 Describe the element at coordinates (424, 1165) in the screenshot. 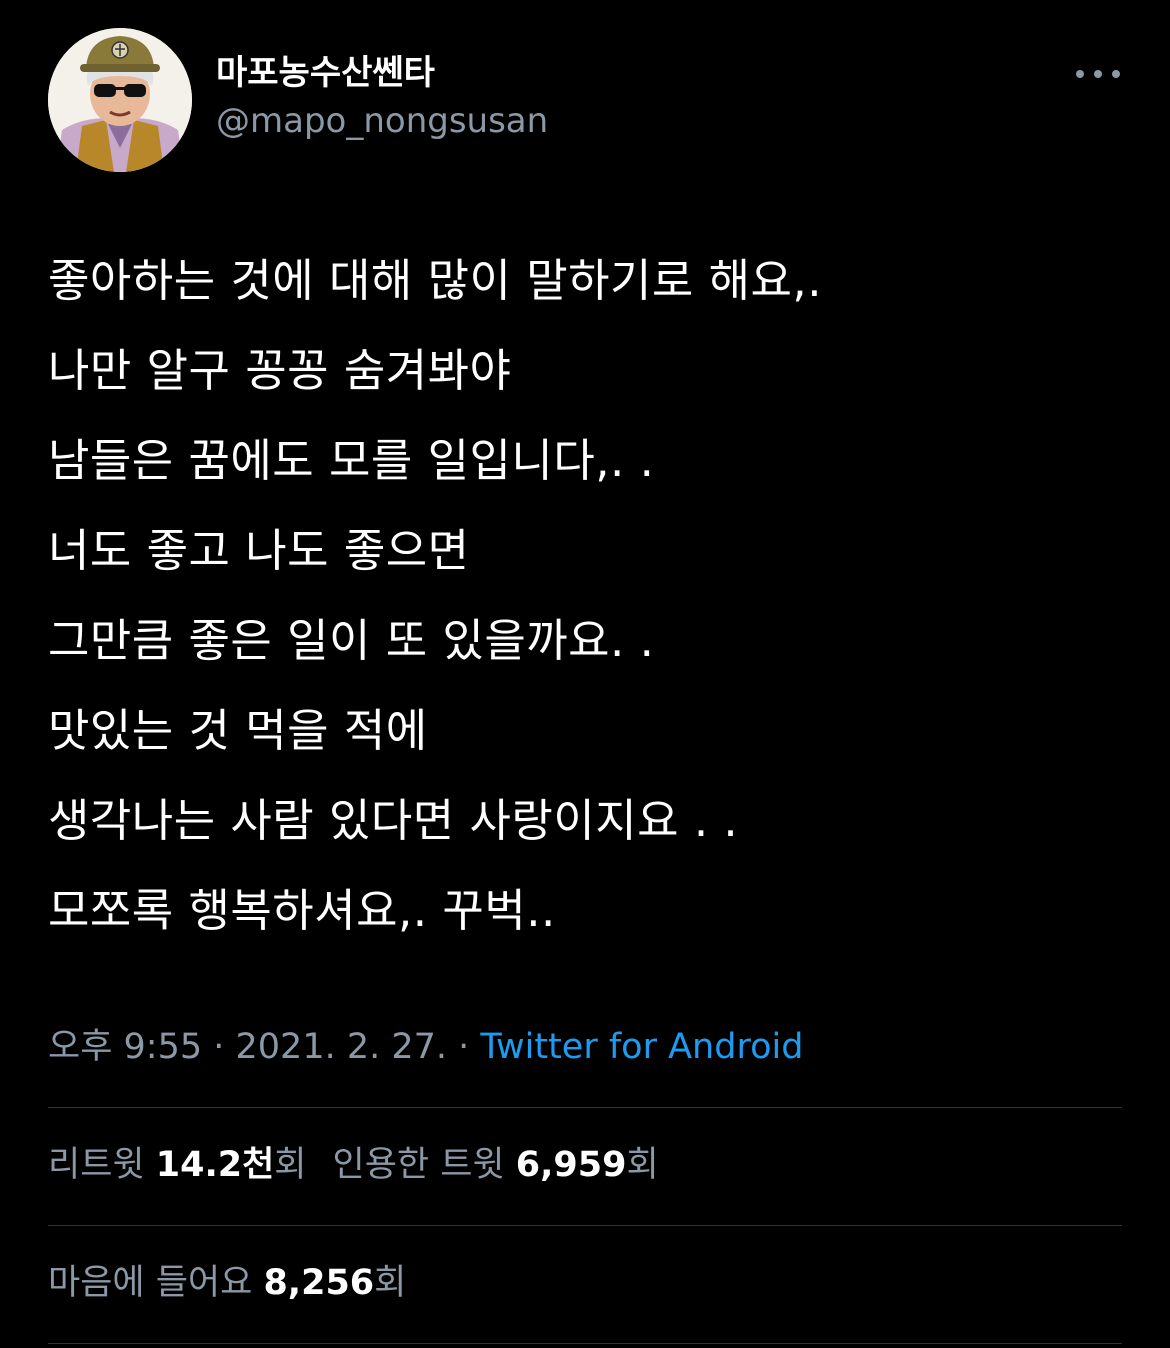

I see `quotes-label: 인용한 트윗` at that location.